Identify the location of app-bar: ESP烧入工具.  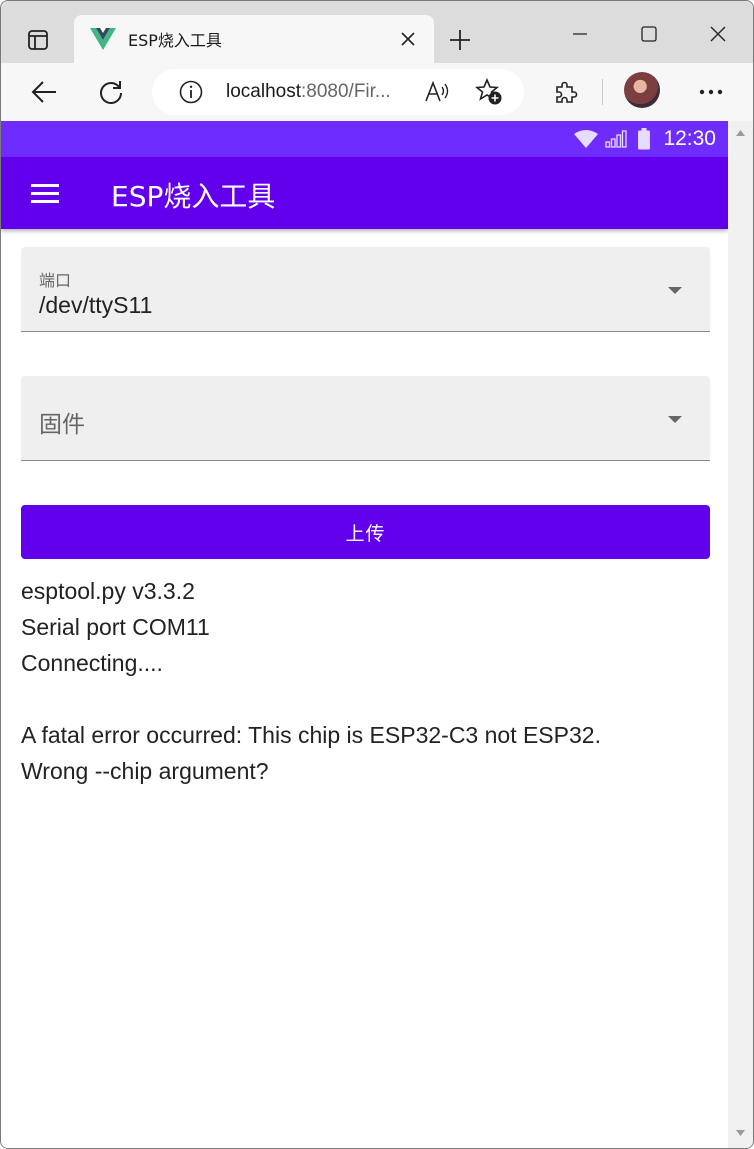
(364, 193).